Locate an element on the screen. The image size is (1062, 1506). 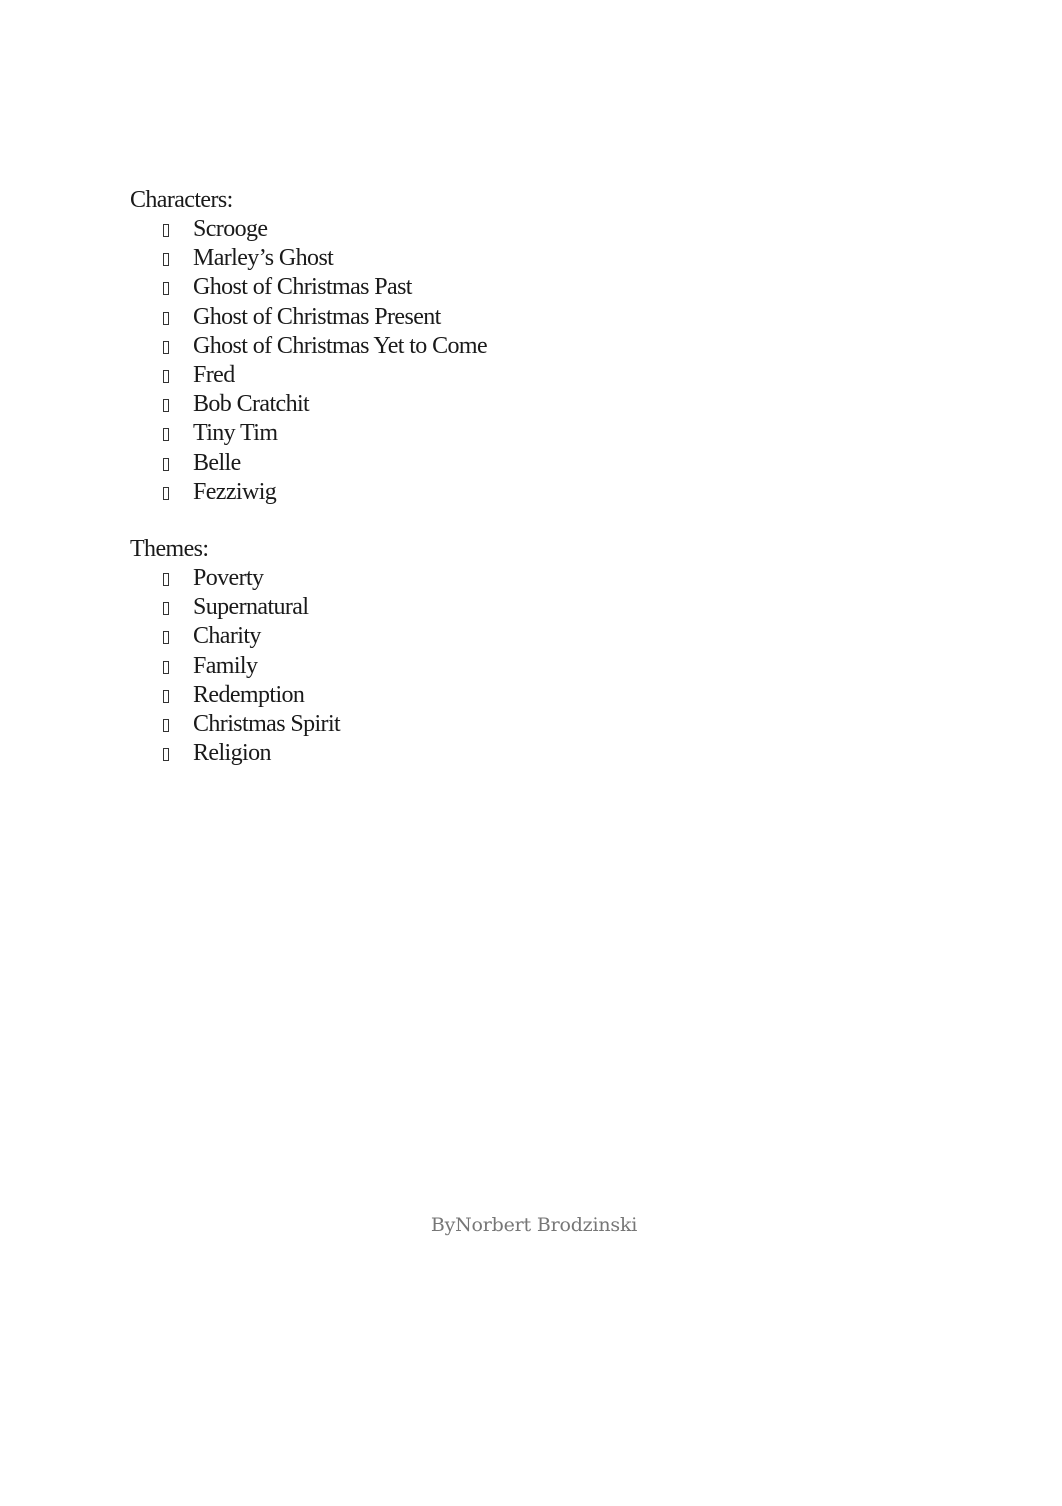
list-item: Belle is located at coordinates (185, 463).